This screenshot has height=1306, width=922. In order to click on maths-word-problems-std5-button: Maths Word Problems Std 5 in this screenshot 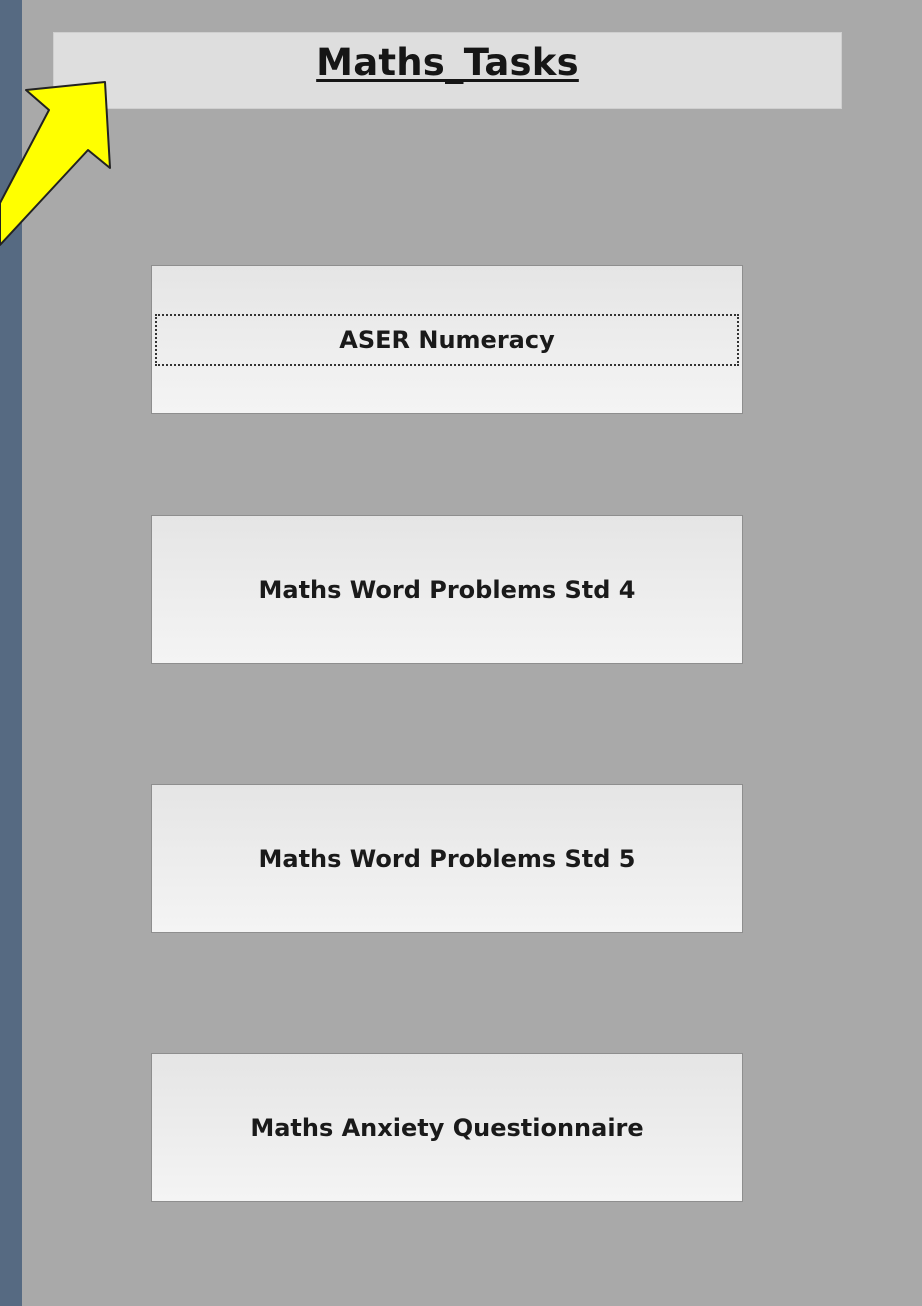, I will do `click(447, 858)`.